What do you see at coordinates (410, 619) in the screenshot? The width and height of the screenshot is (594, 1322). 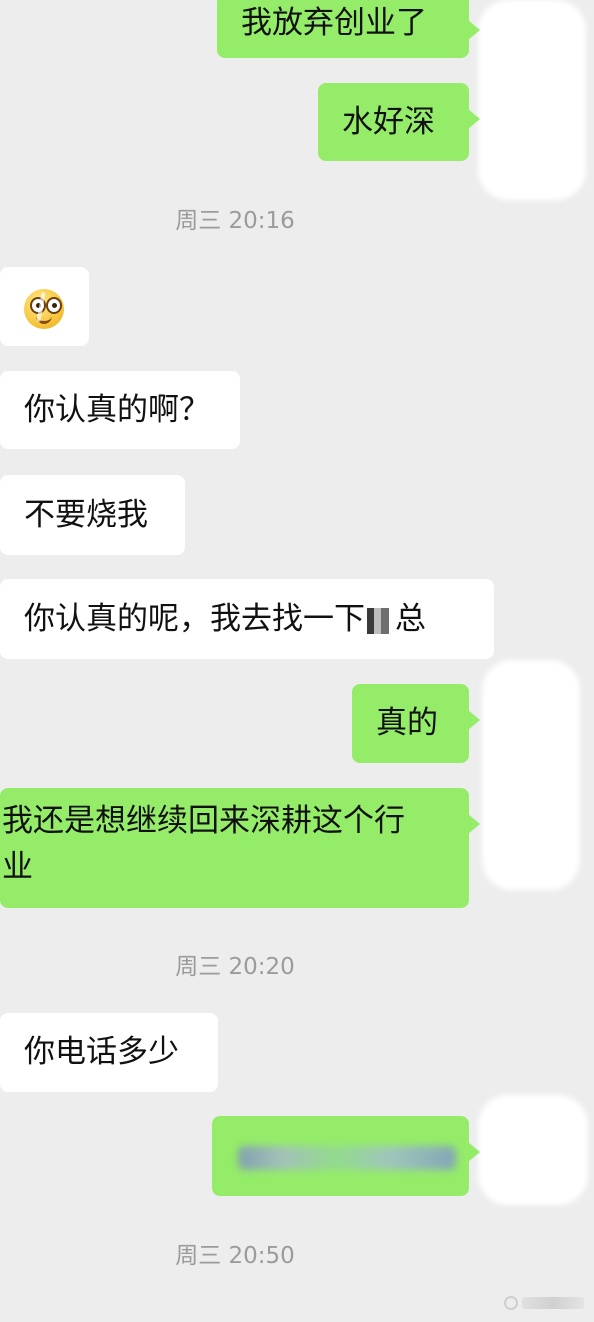 I see `message-text: 总` at bounding box center [410, 619].